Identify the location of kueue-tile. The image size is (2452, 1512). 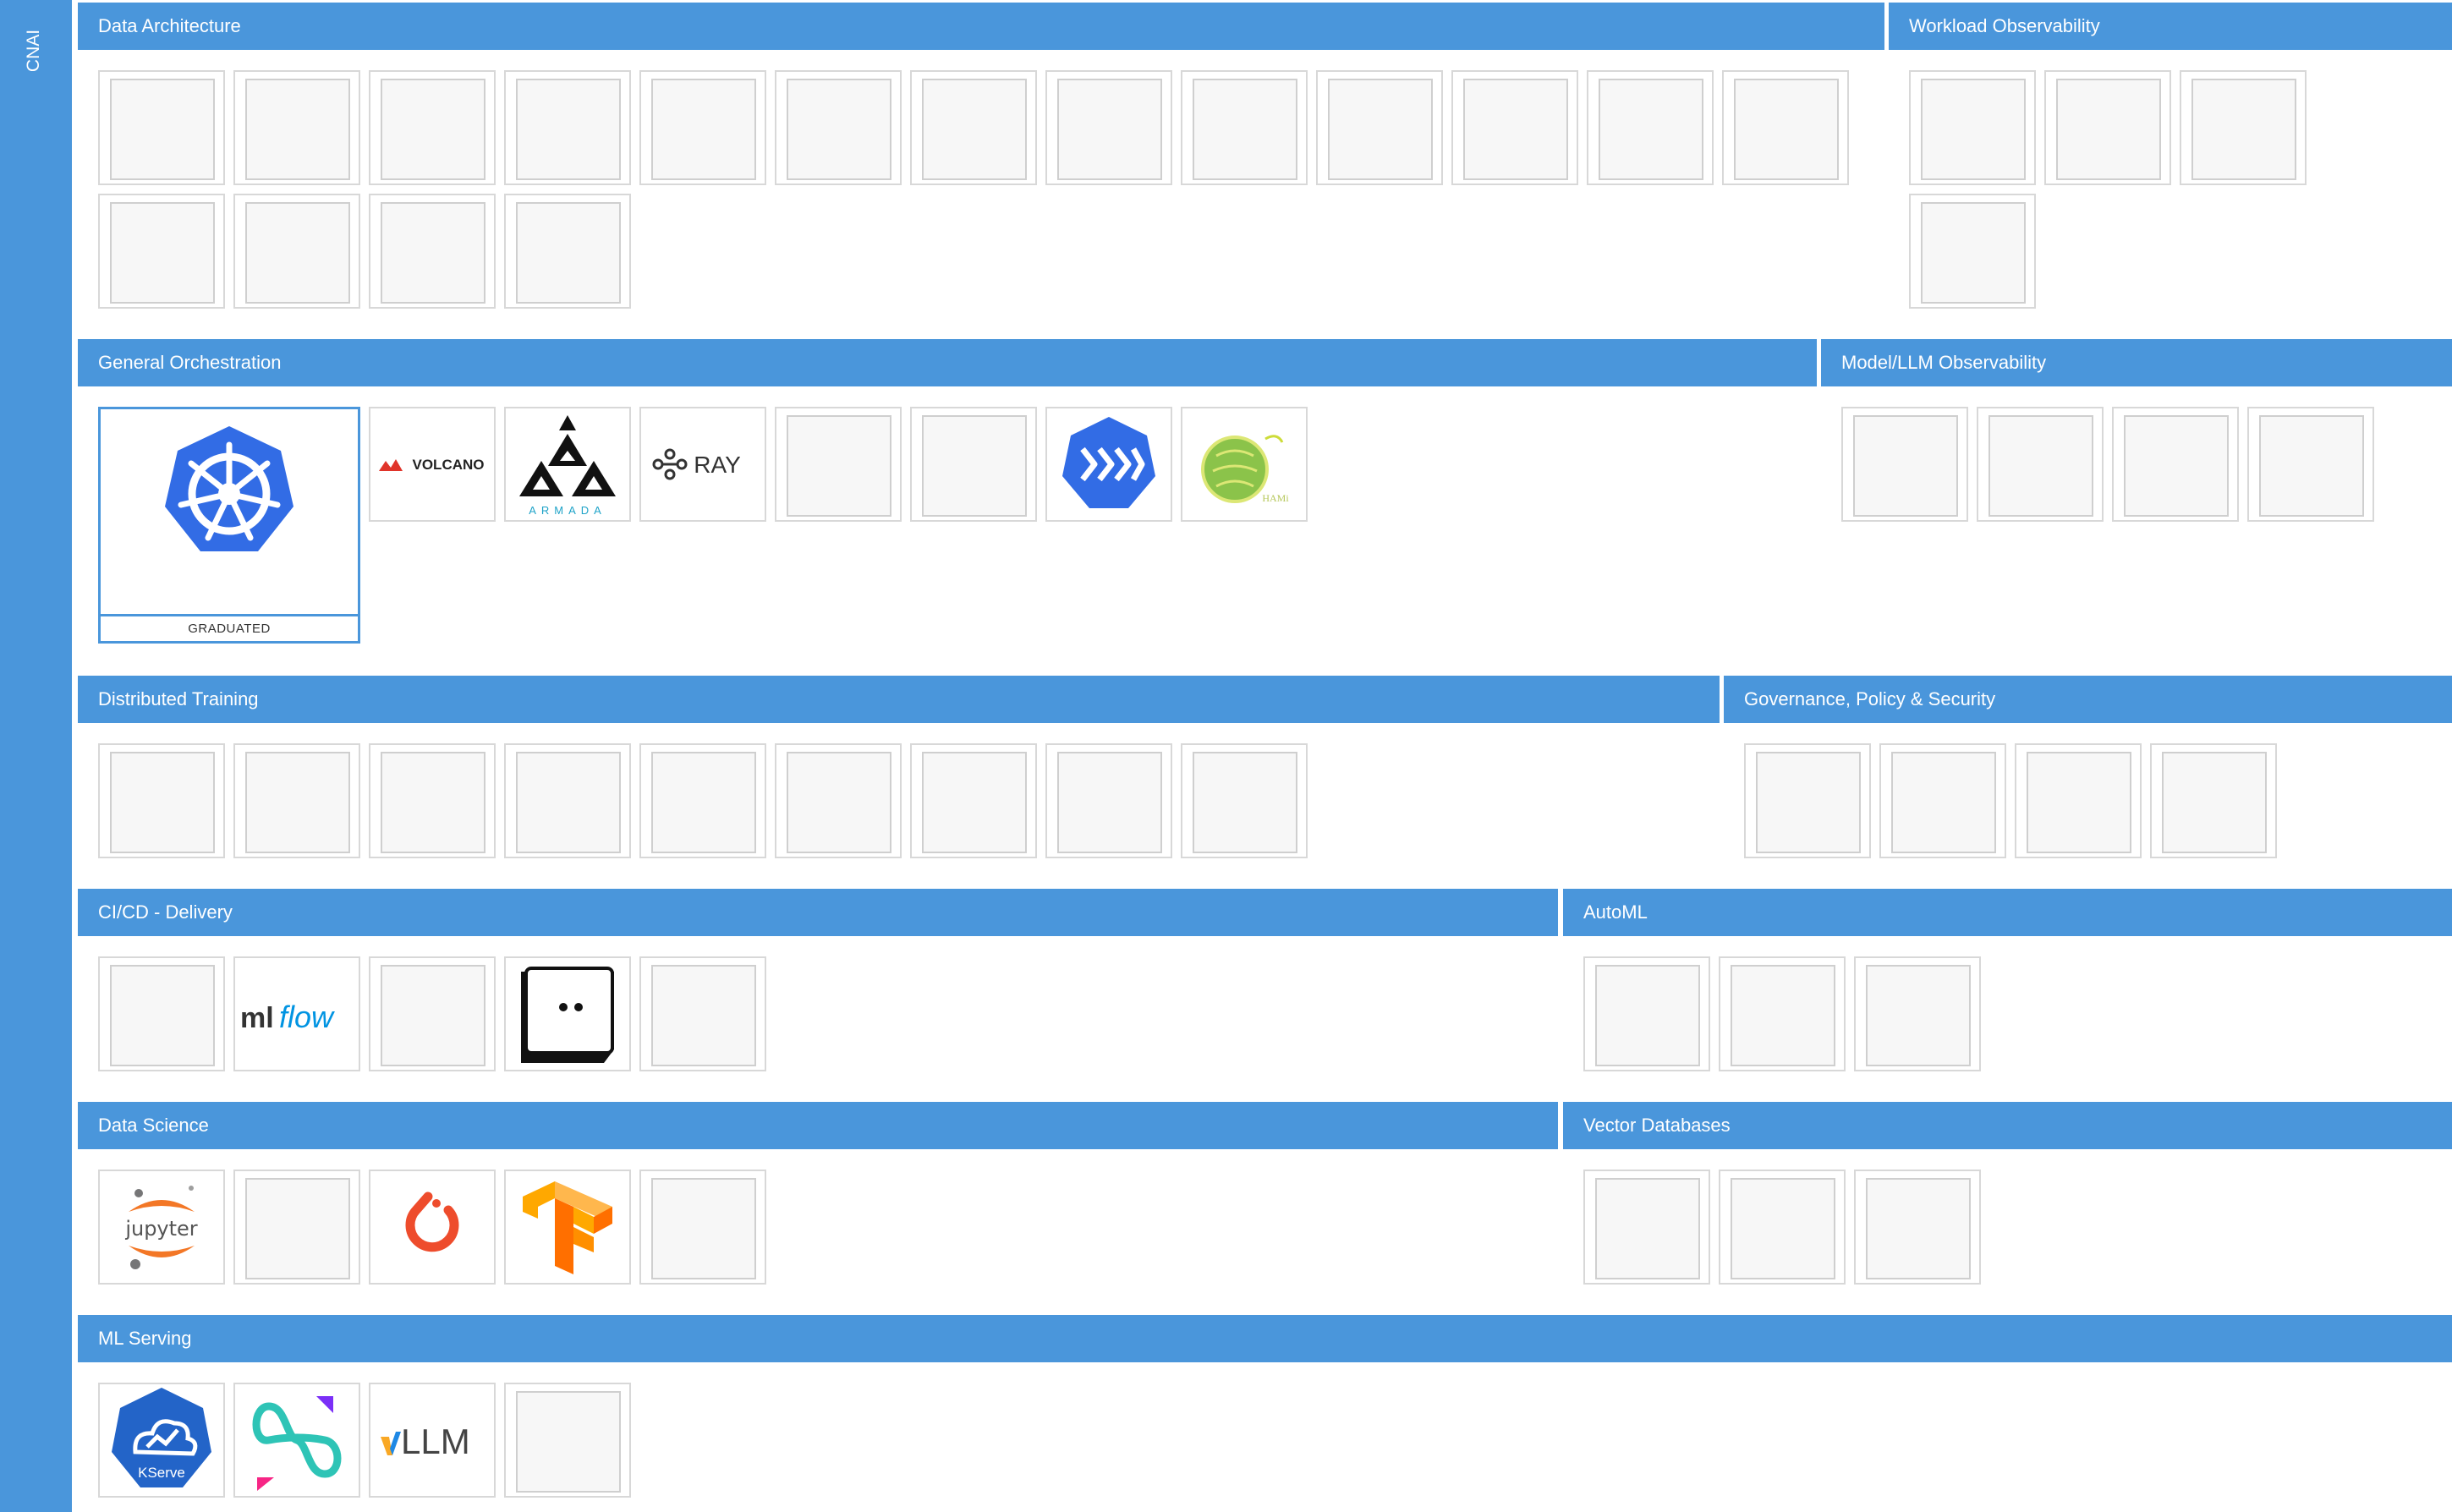
(1108, 464).